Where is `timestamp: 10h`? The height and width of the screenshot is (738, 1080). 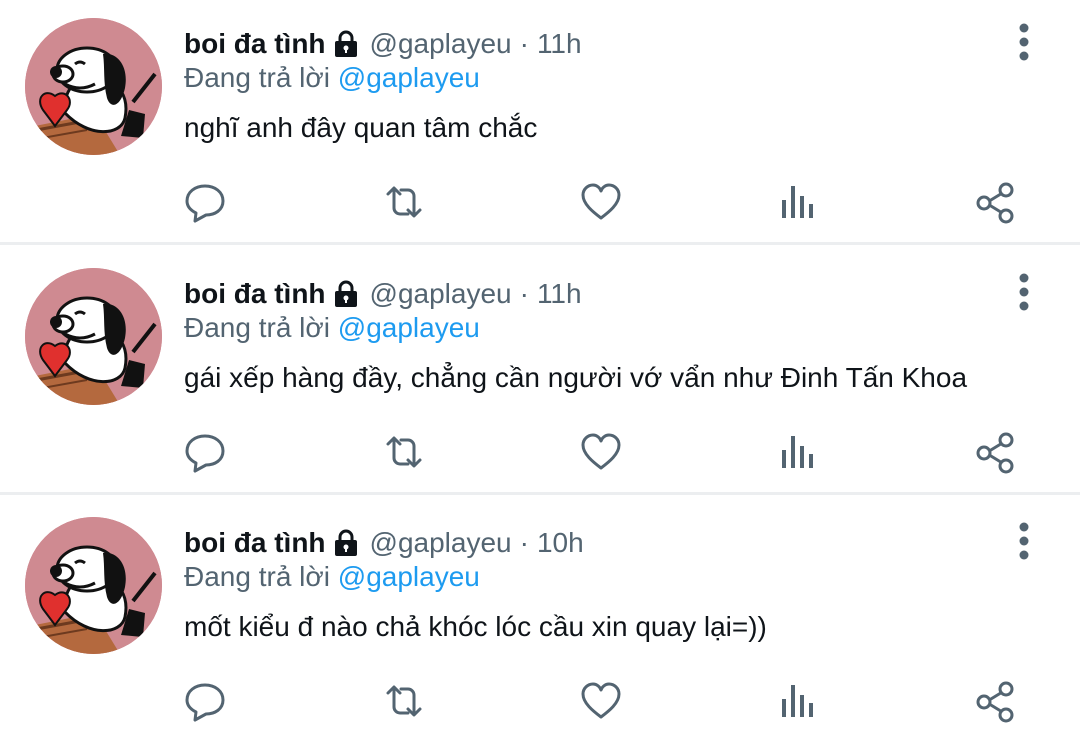 timestamp: 10h is located at coordinates (560, 543).